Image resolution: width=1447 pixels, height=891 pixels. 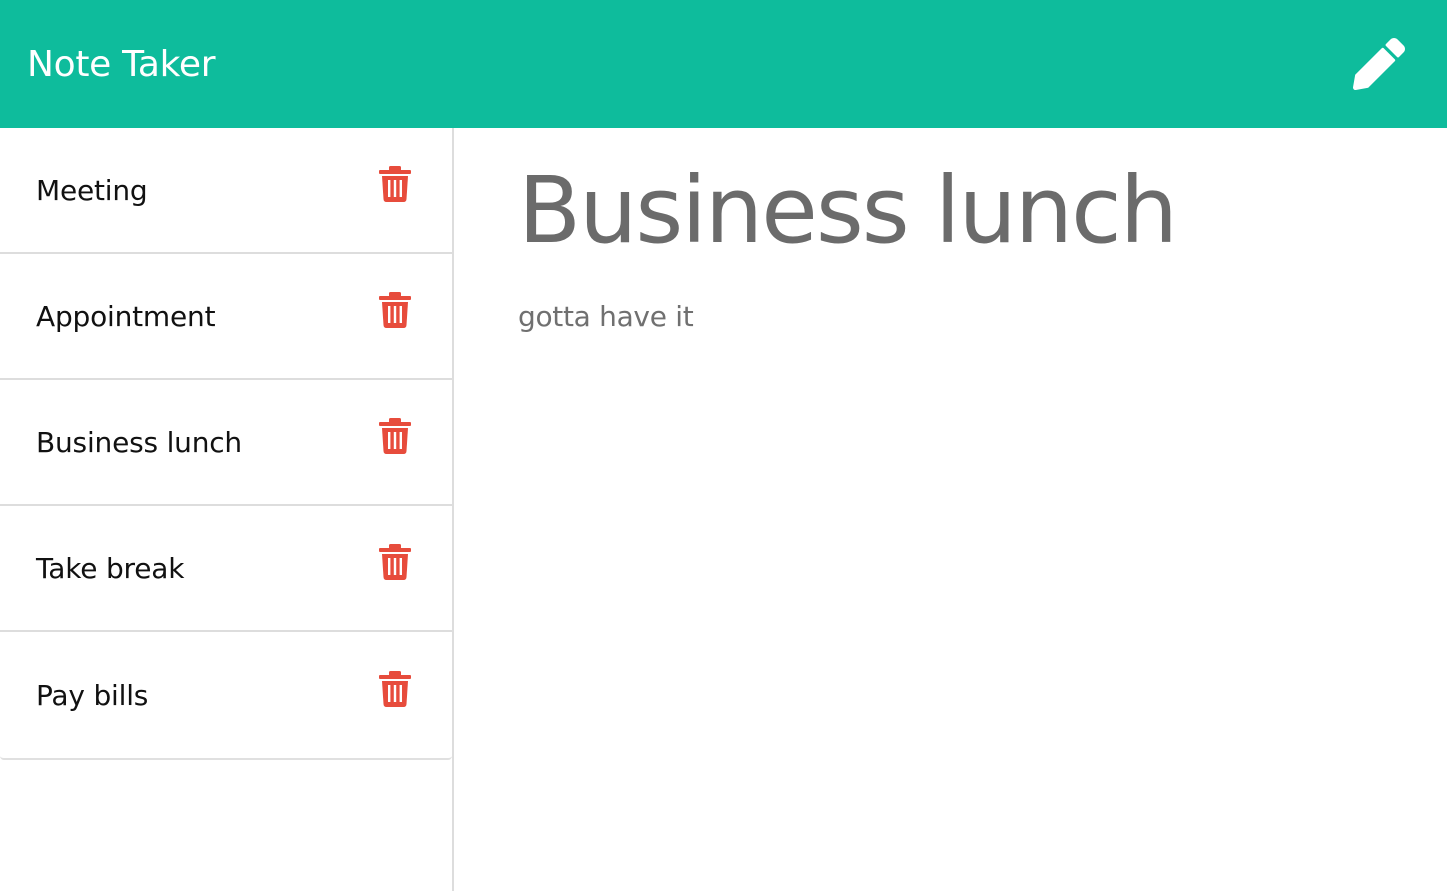 What do you see at coordinates (126, 316) in the screenshot?
I see `note-title: Appointment` at bounding box center [126, 316].